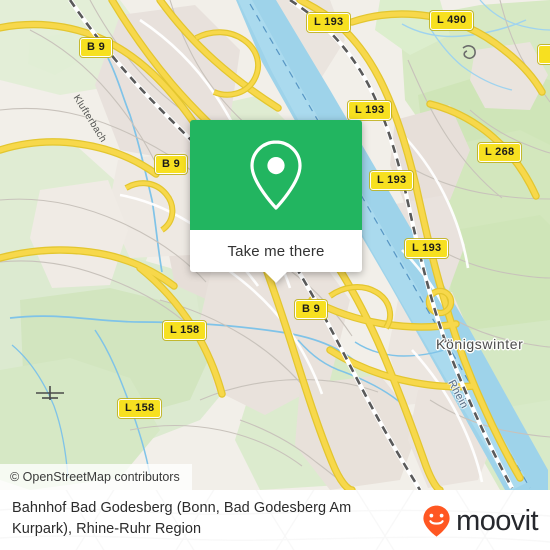 This screenshot has width=550, height=550. What do you see at coordinates (452, 20) in the screenshot?
I see `road-shield-l490: L 490` at bounding box center [452, 20].